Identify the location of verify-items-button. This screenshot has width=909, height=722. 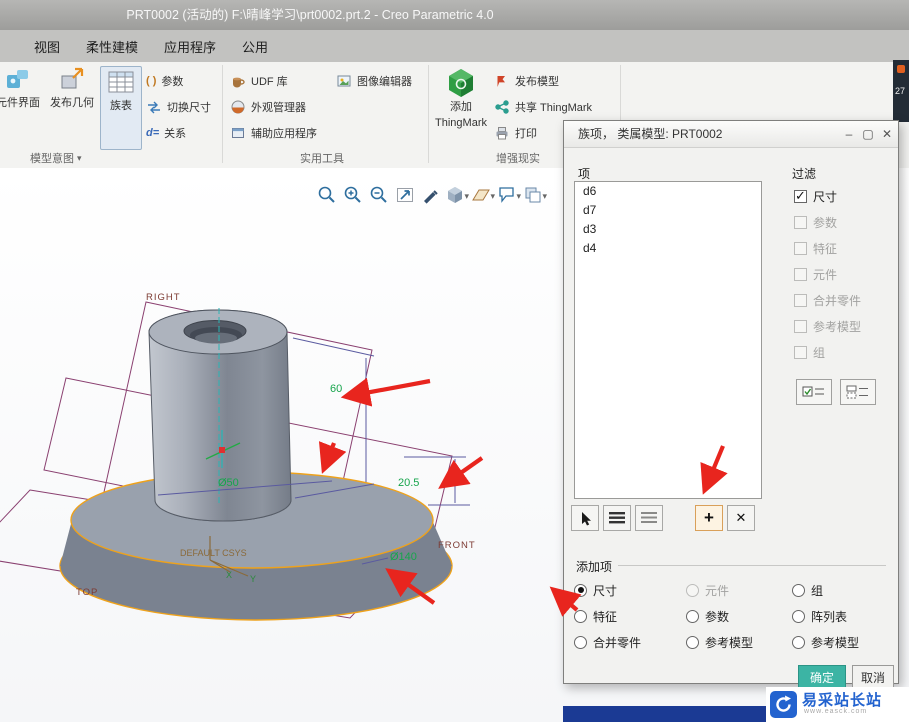
(814, 392).